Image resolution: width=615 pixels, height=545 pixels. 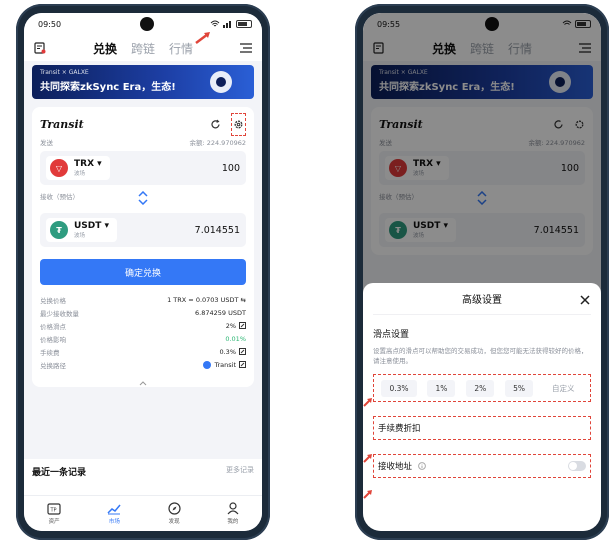 I want to click on refresh-icon, so click(x=215, y=124).